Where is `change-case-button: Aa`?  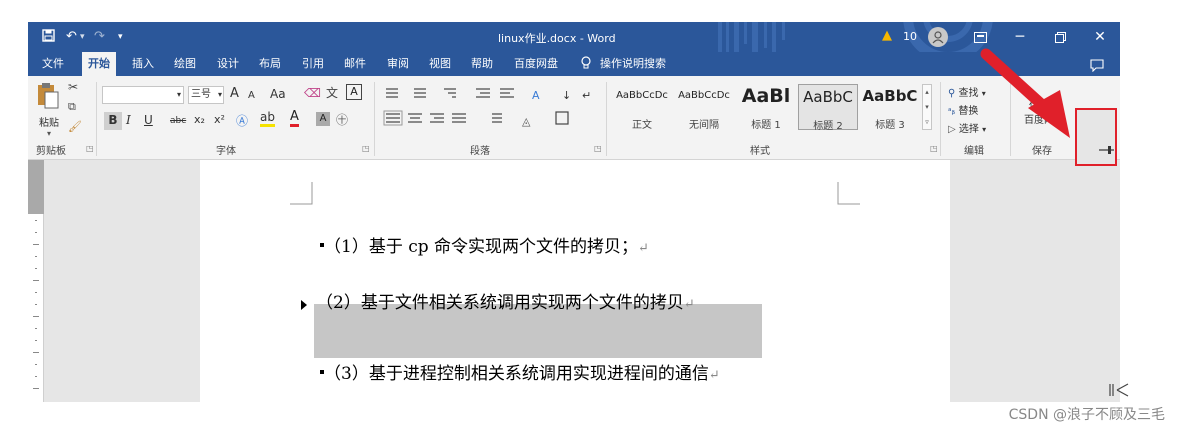 change-case-button: Aa is located at coordinates (278, 94).